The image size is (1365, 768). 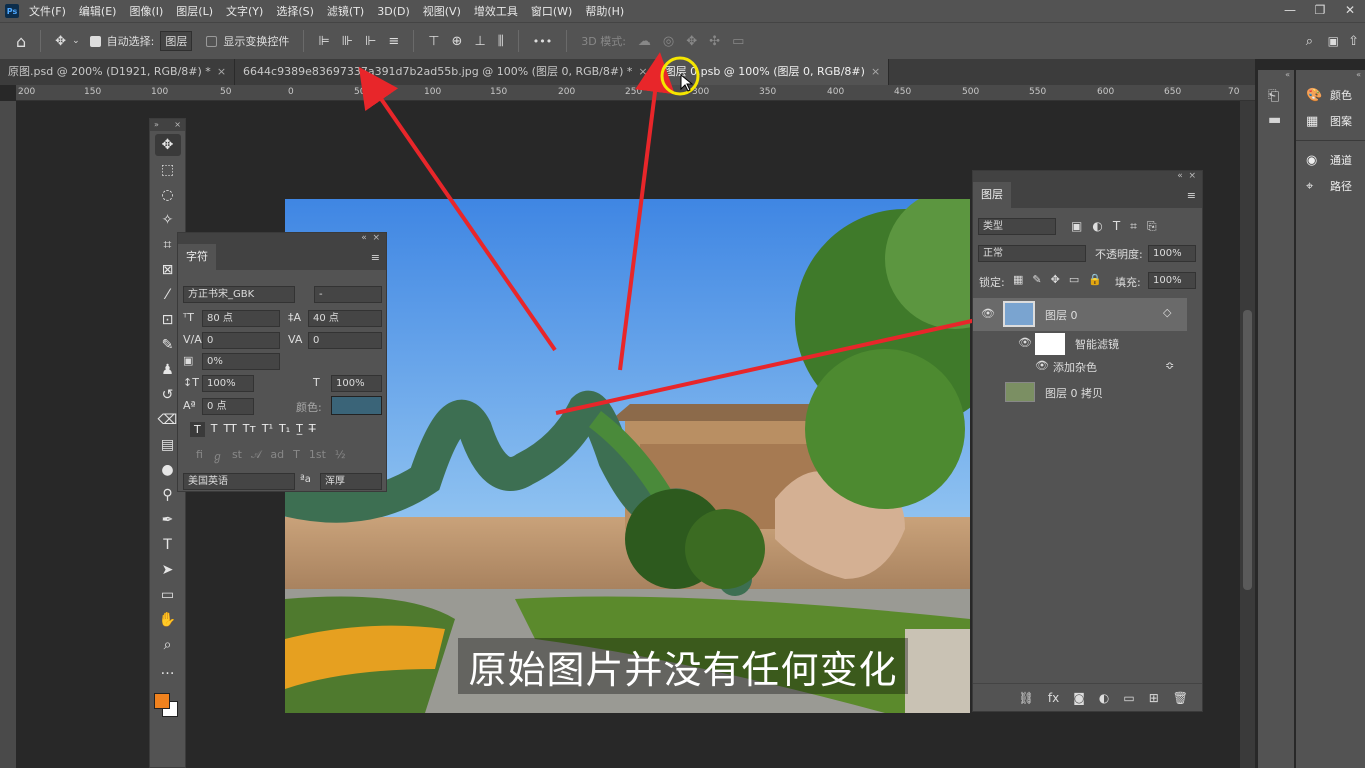 I want to click on layers-footer: ⛓ fx ◙ ◐ ▭ ⊞ 🗑, so click(x=1087, y=697).